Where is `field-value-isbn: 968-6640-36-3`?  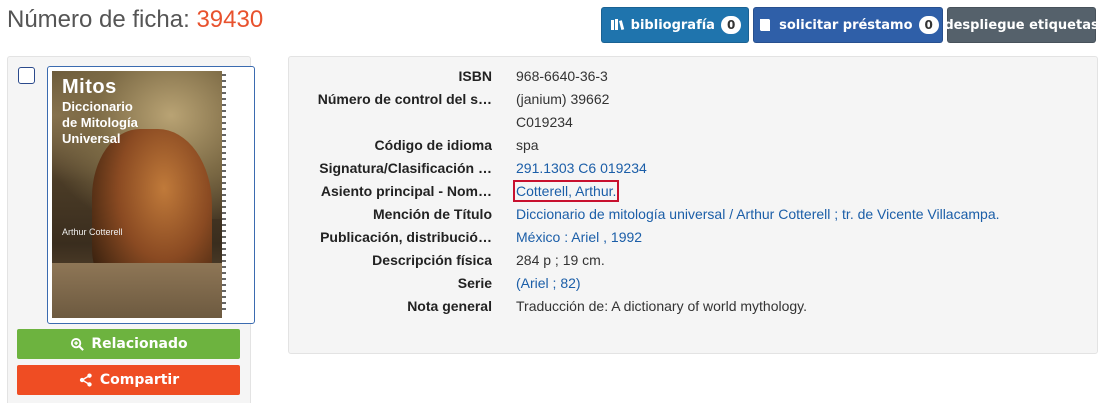
field-value-isbn: 968-6640-36-3 is located at coordinates (562, 76).